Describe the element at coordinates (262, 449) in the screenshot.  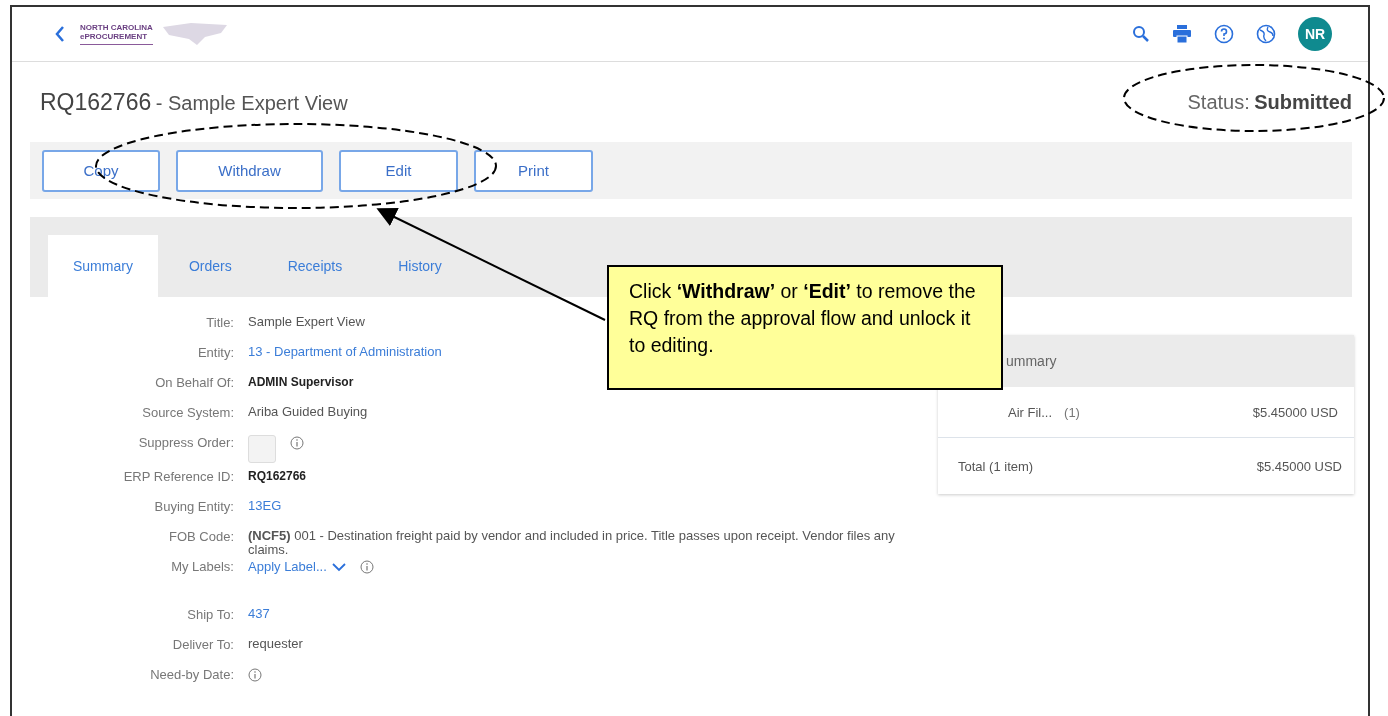
I see `checkbox` at that location.